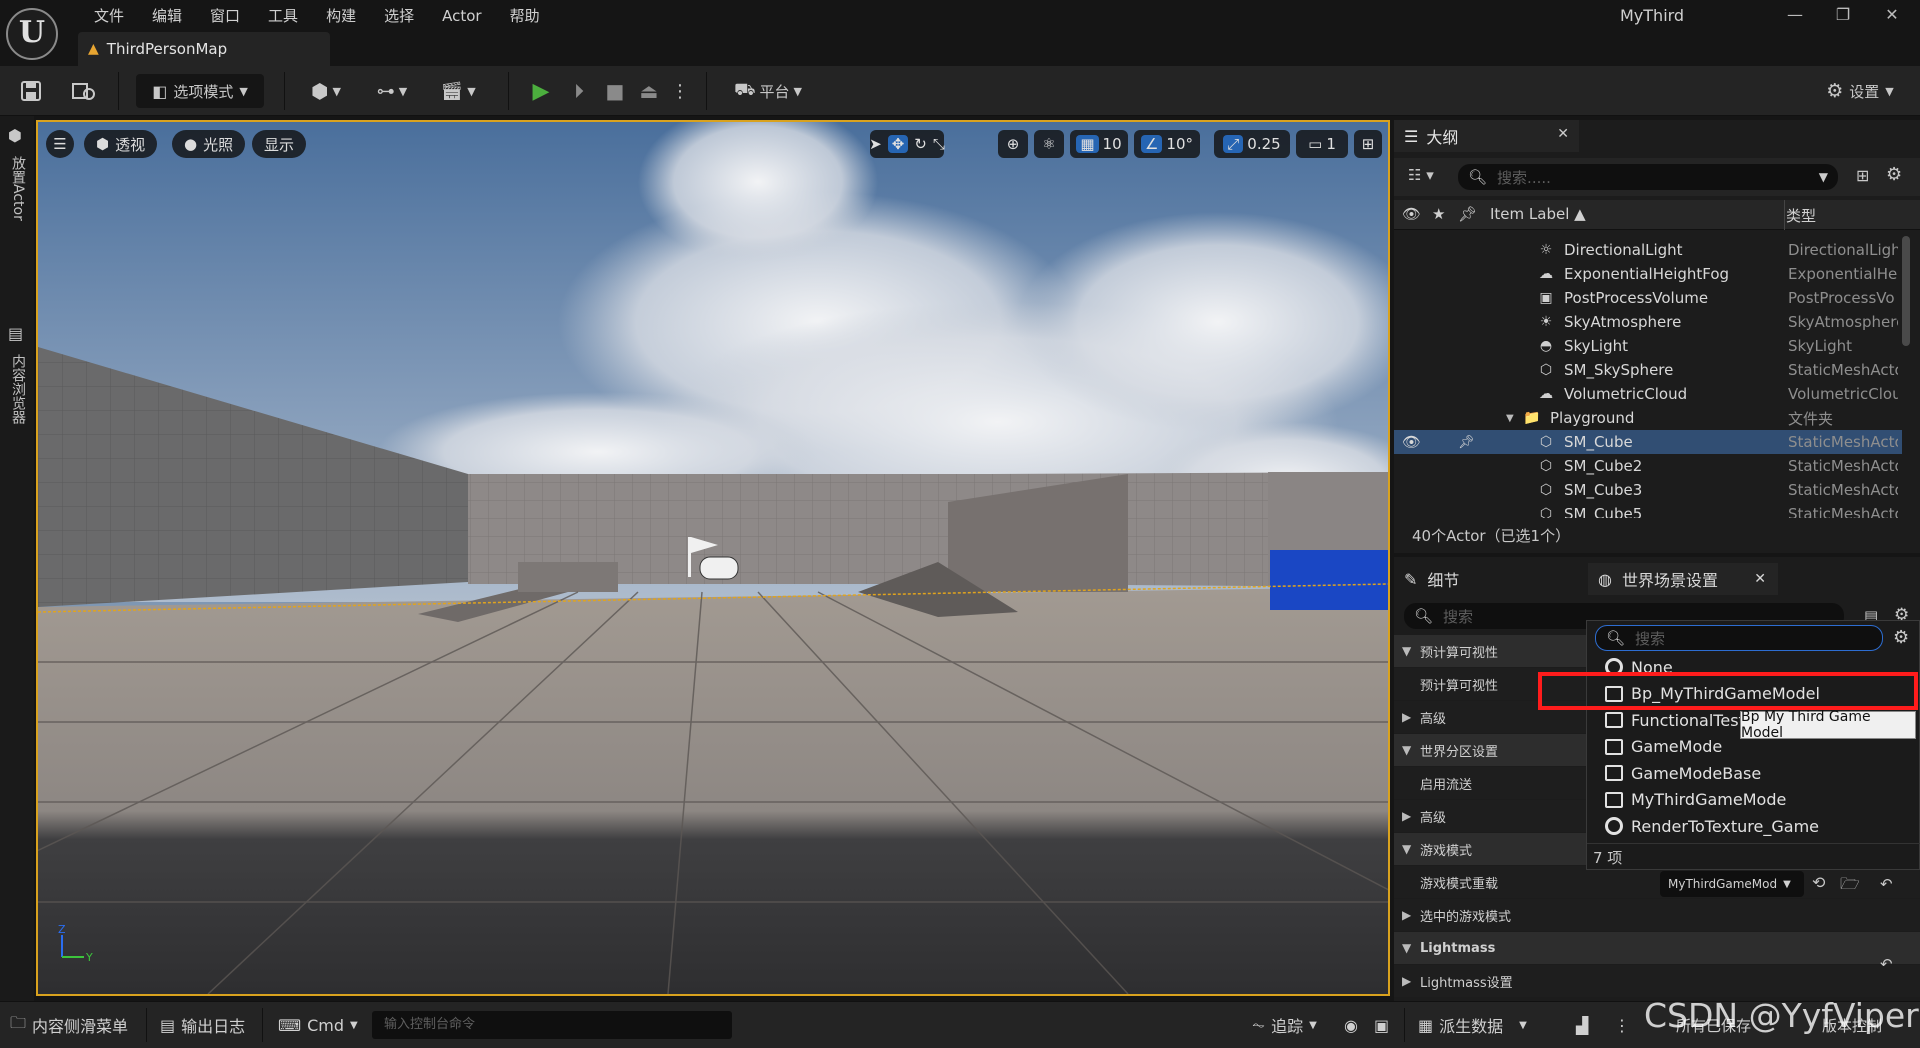 The width and height of the screenshot is (1920, 1048). I want to click on outliner-row: ⬡ SM_Cube2 StaticMeshActo, so click(1648, 466).